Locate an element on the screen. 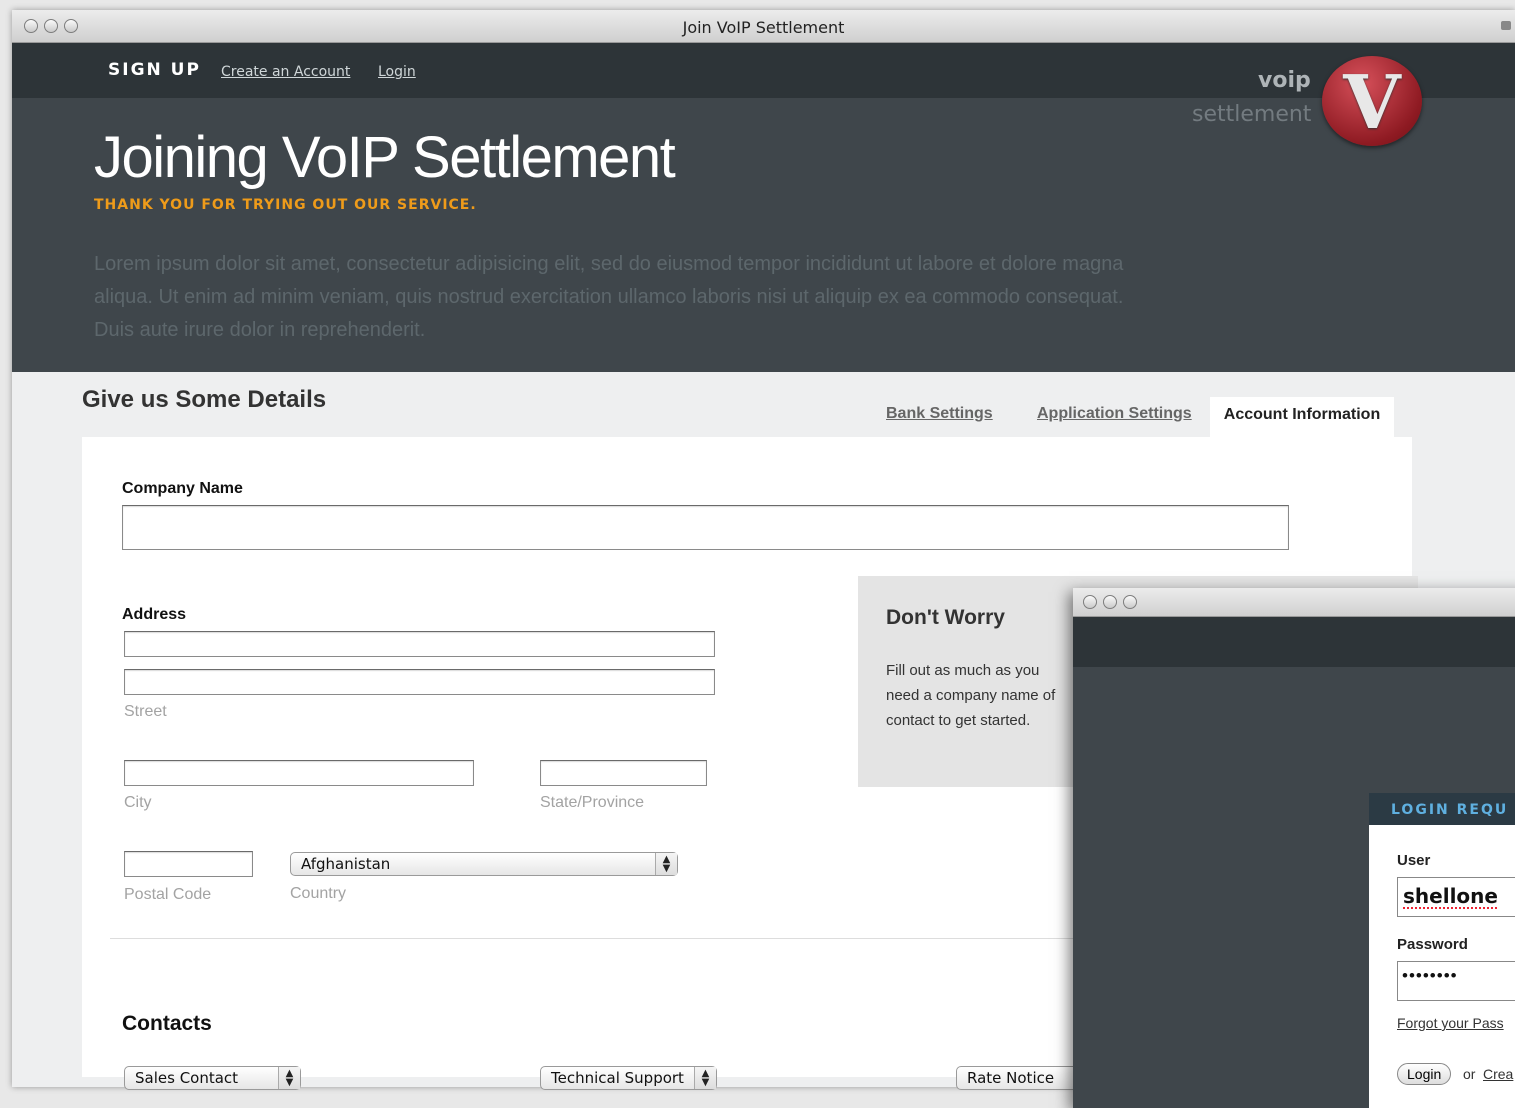  or-text: or is located at coordinates (1469, 1074).